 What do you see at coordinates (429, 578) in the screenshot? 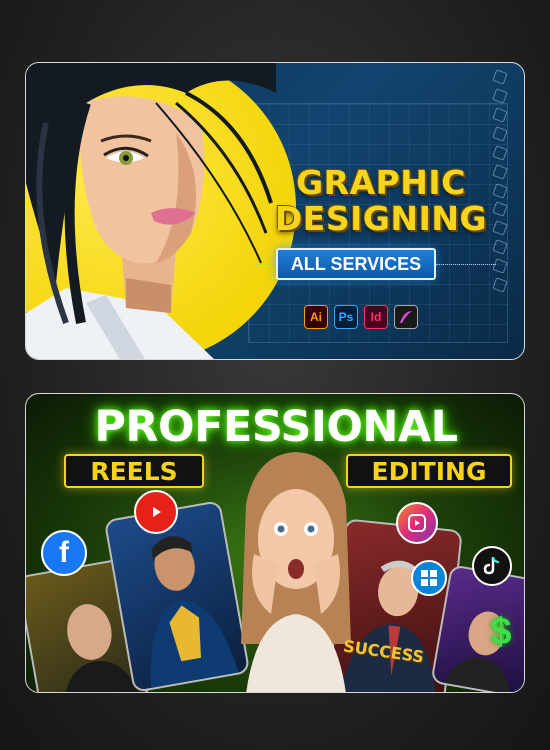
I see `windows-icon` at bounding box center [429, 578].